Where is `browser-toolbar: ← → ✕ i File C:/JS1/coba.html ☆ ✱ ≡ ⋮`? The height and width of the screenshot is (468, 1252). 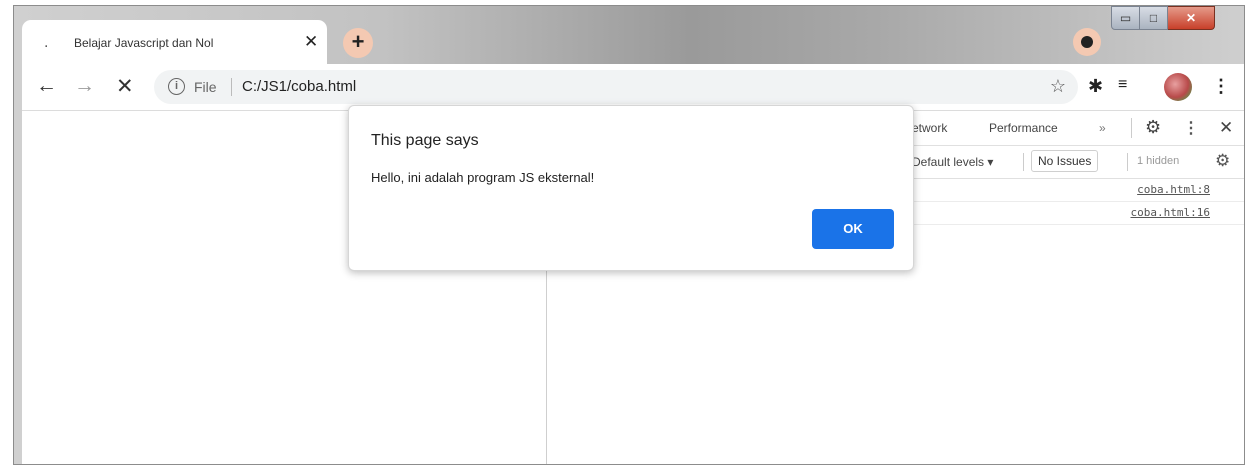
browser-toolbar: ← → ✕ i File C:/JS1/coba.html ☆ ✱ ≡ ⋮ is located at coordinates (633, 87).